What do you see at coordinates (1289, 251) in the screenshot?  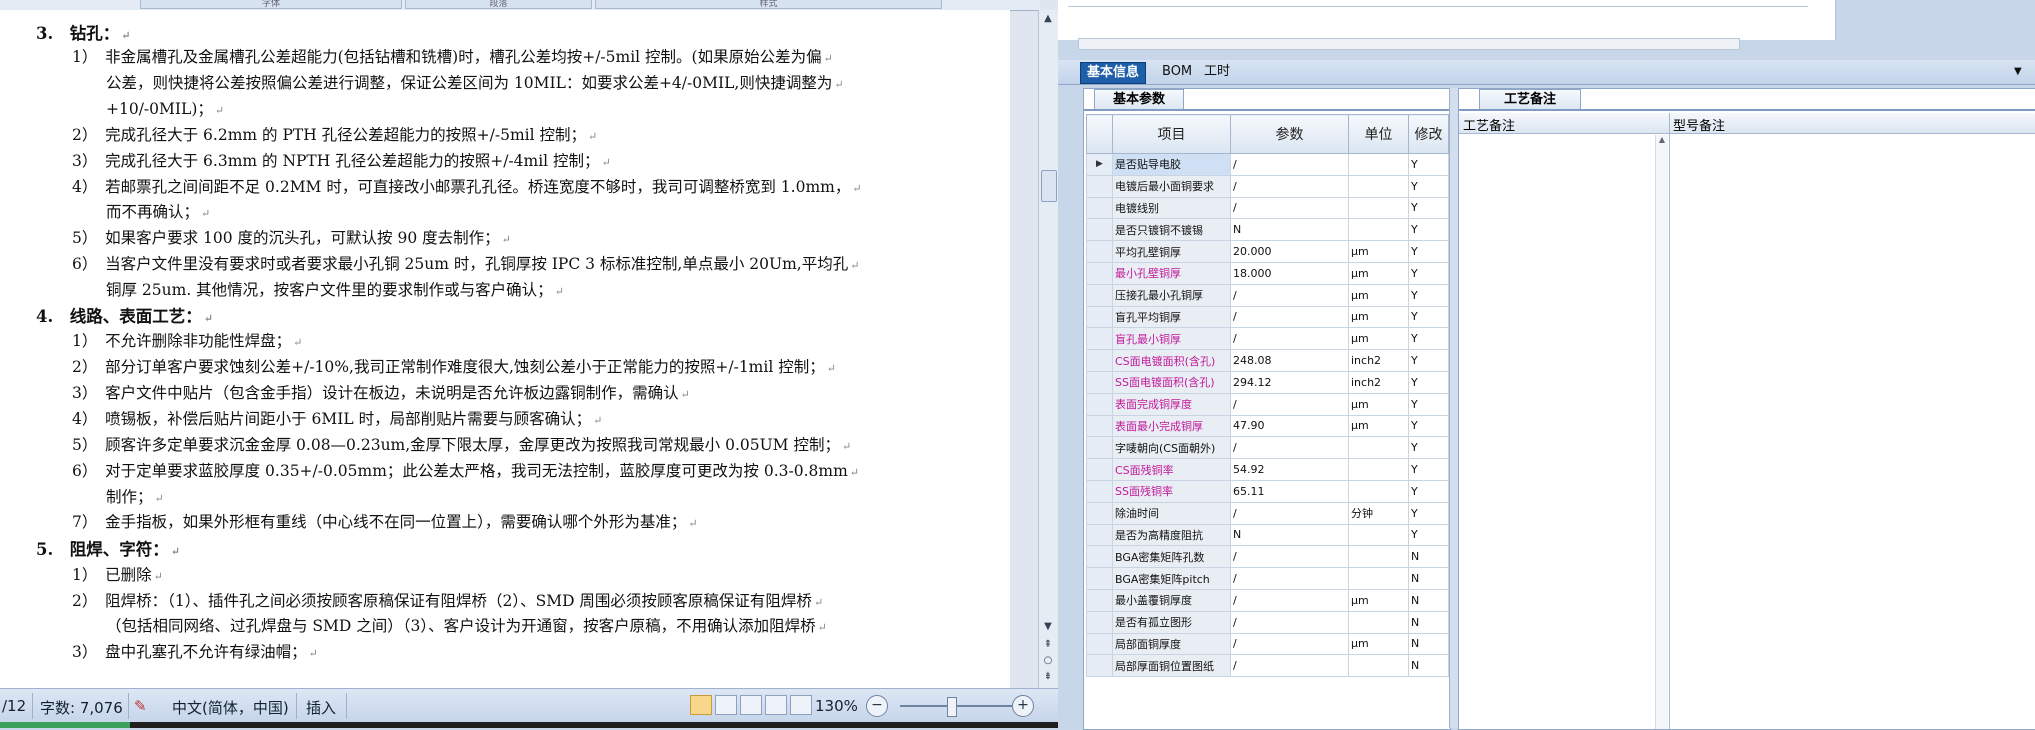 I see `cell-param: 20.000` at bounding box center [1289, 251].